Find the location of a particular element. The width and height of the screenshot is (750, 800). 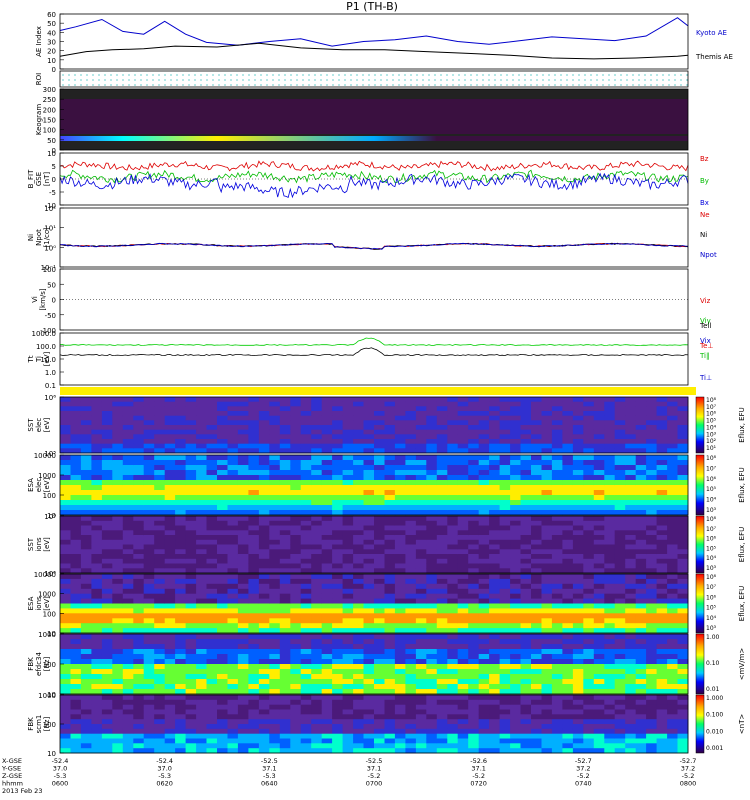

ylabel-line: [Hz] is located at coordinates (47, 724).